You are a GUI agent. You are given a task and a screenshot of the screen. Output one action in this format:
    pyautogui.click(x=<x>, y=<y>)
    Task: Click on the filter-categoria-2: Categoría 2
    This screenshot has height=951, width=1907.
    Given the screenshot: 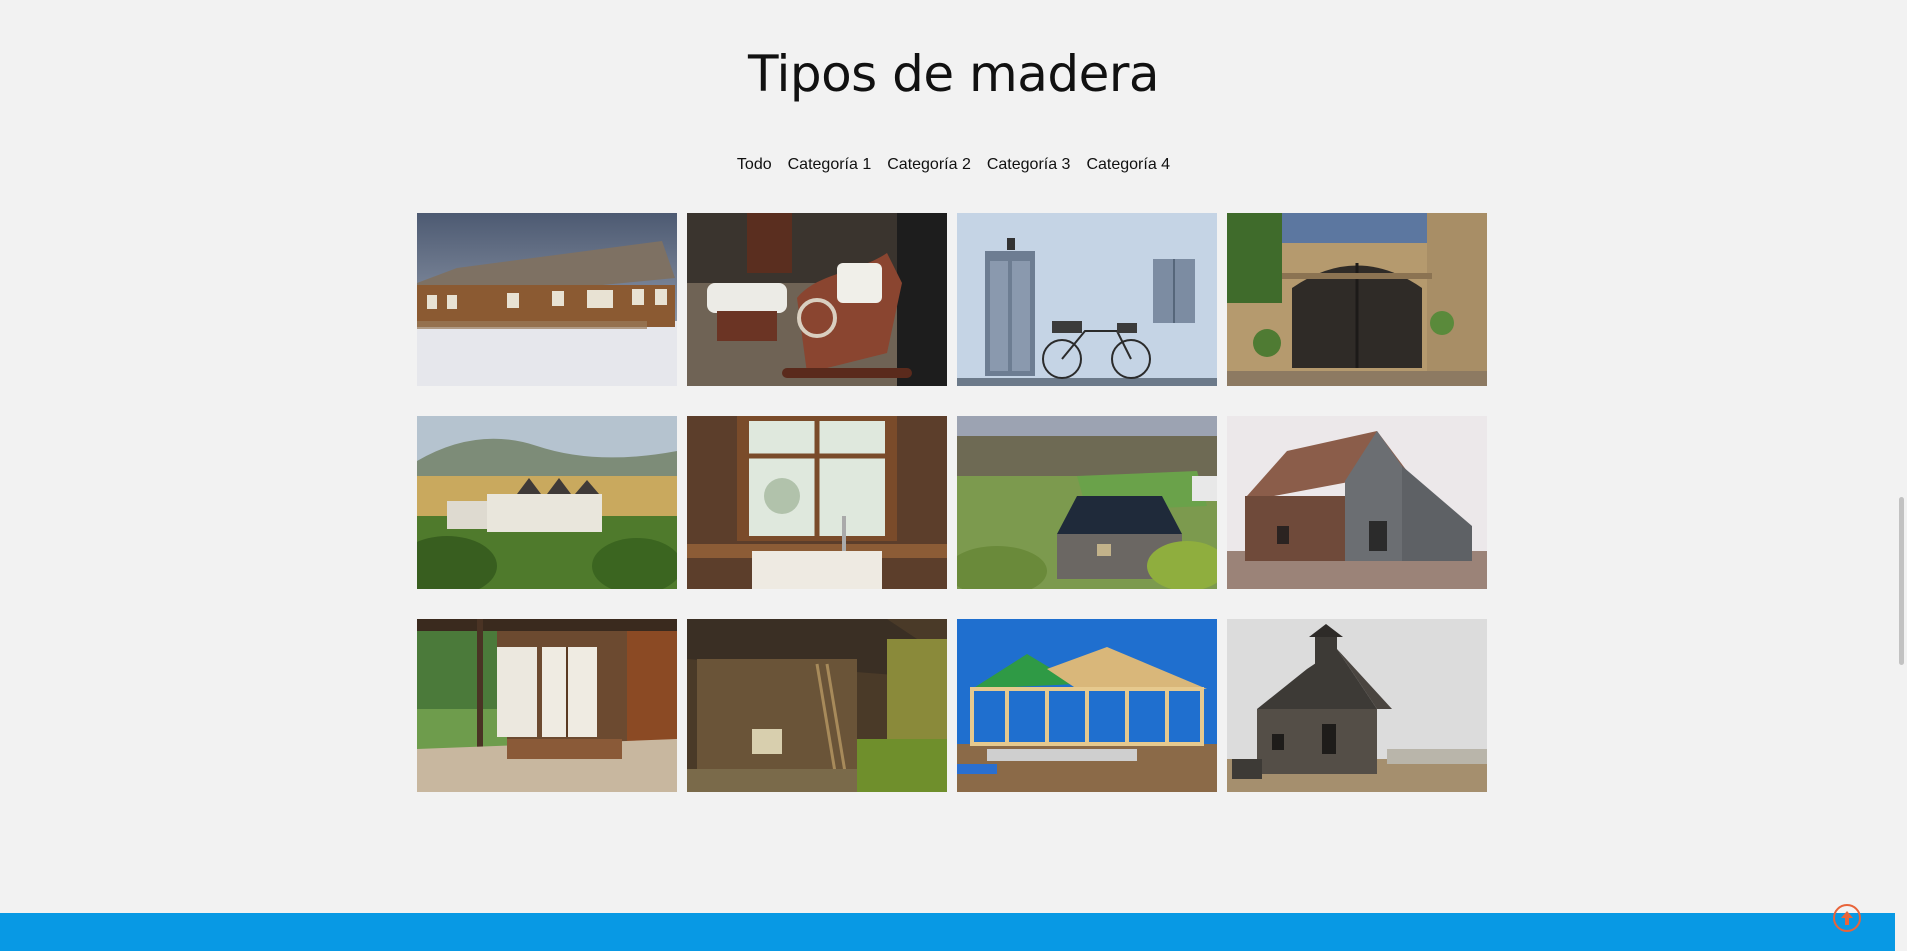 What is the action you would take?
    pyautogui.click(x=929, y=165)
    